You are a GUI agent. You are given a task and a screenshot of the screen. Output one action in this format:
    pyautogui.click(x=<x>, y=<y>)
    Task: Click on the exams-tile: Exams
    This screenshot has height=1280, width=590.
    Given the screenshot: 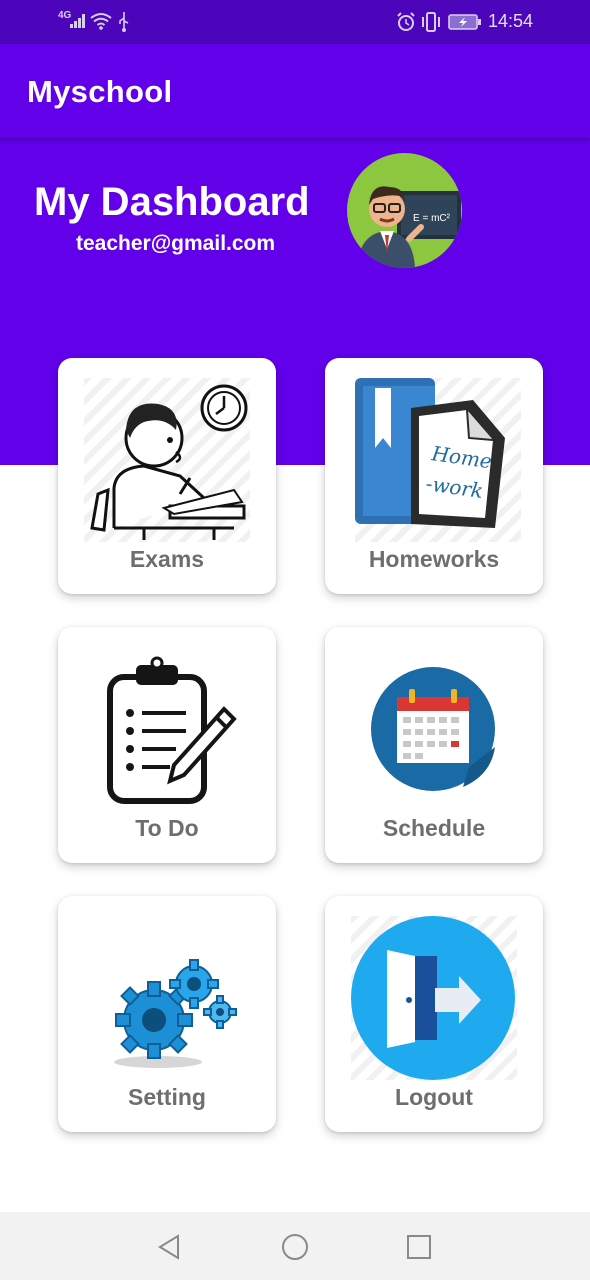 What is the action you would take?
    pyautogui.click(x=167, y=476)
    